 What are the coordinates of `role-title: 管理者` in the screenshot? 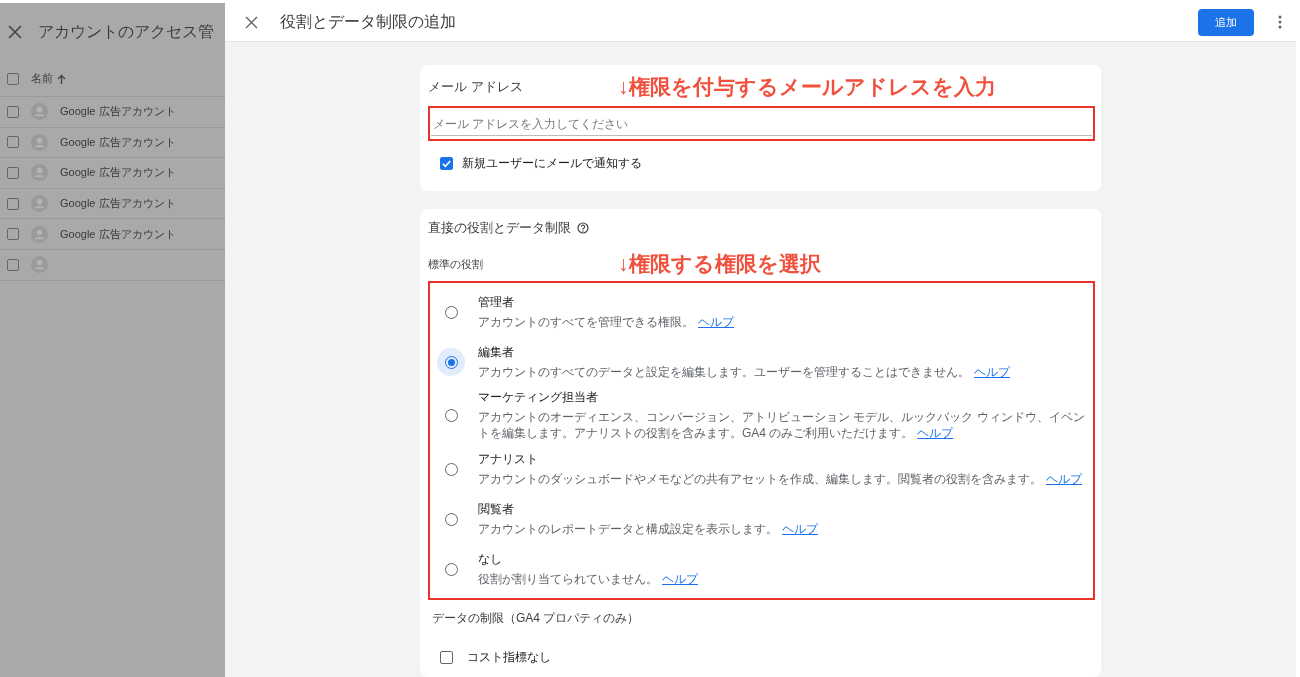 It's located at (496, 302).